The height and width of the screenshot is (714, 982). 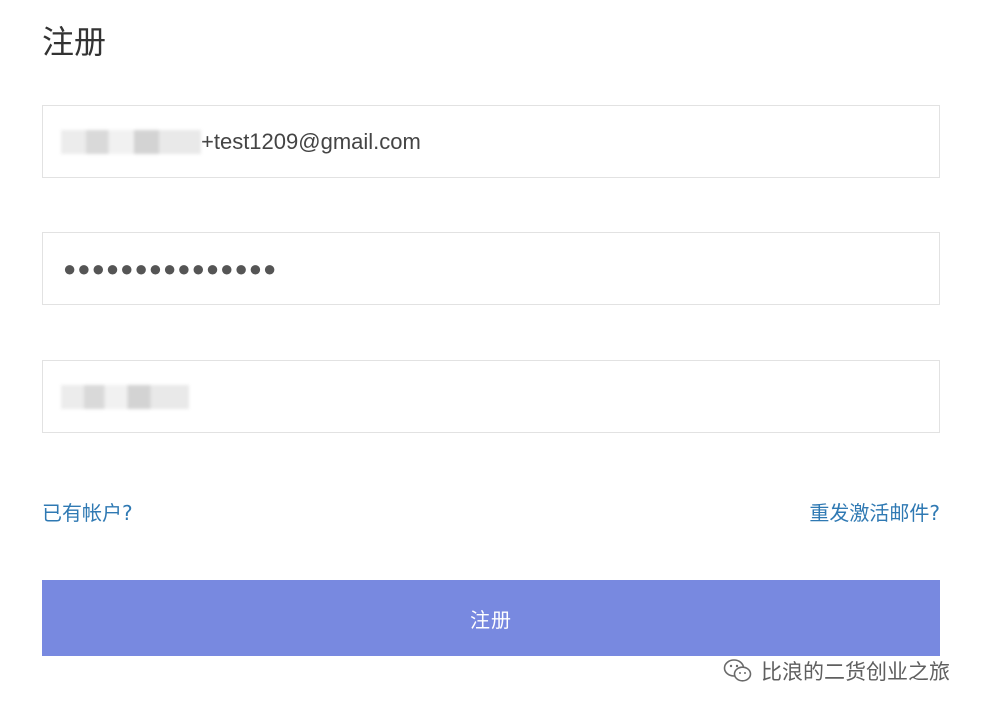 I want to click on register-button: 注册, so click(x=491, y=618).